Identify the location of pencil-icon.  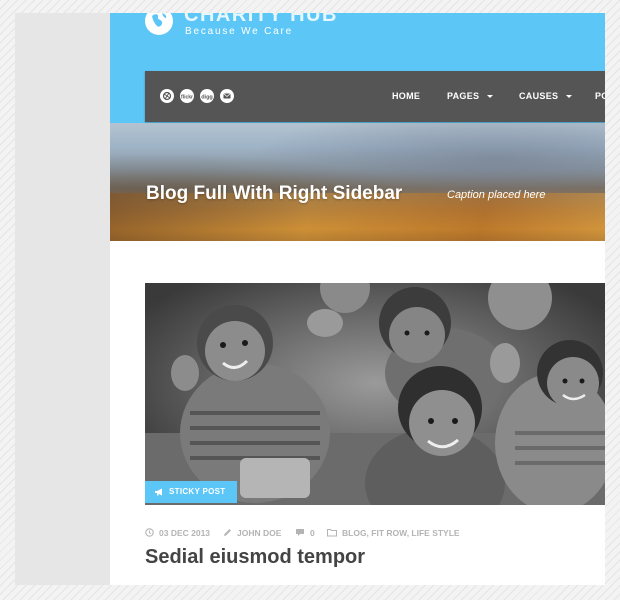
(227, 533).